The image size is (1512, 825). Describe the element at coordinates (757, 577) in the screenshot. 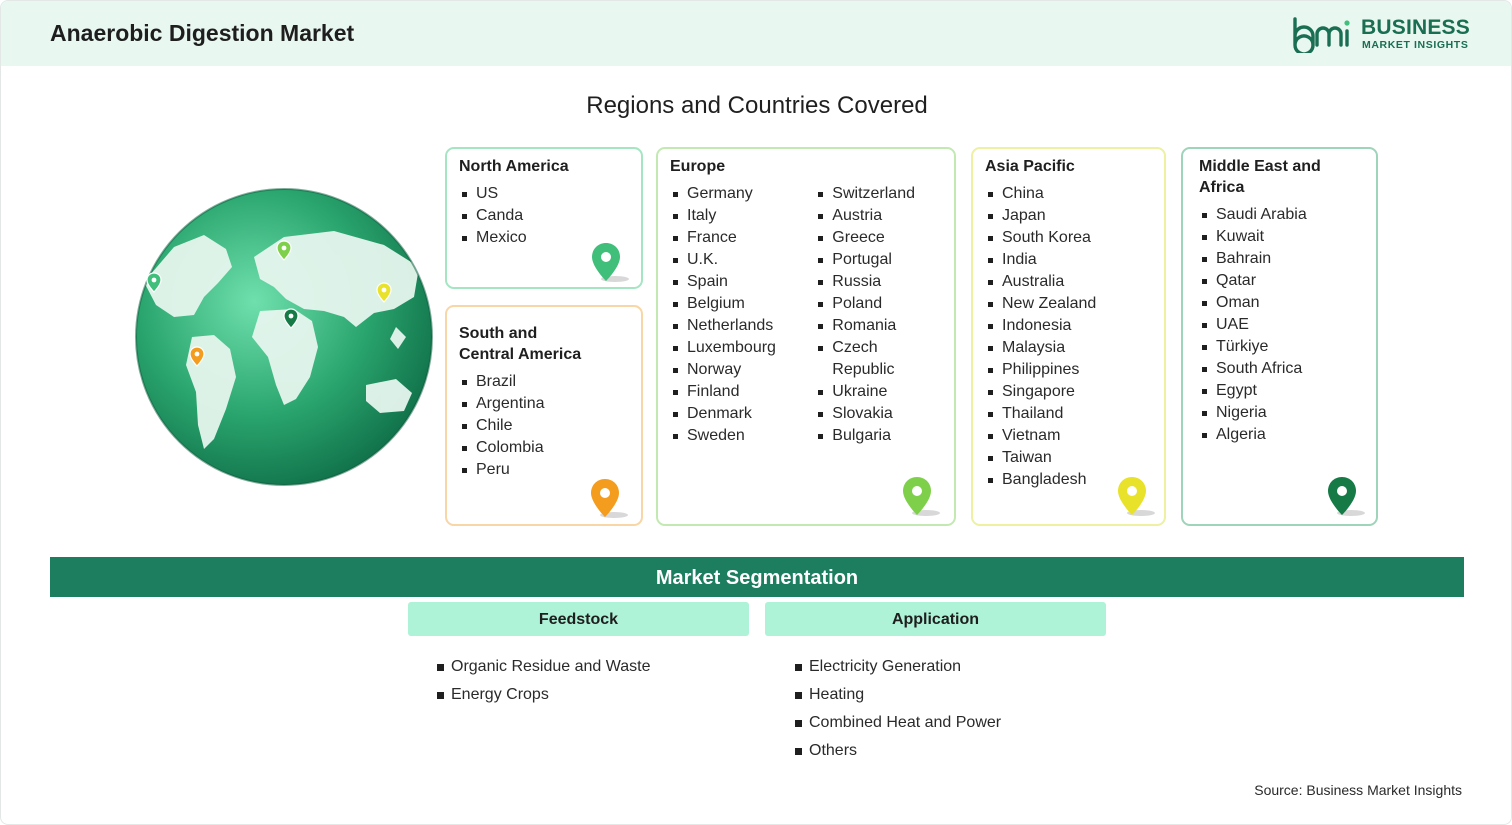

I see `segmentation-title-bar: Market Segmentation` at that location.